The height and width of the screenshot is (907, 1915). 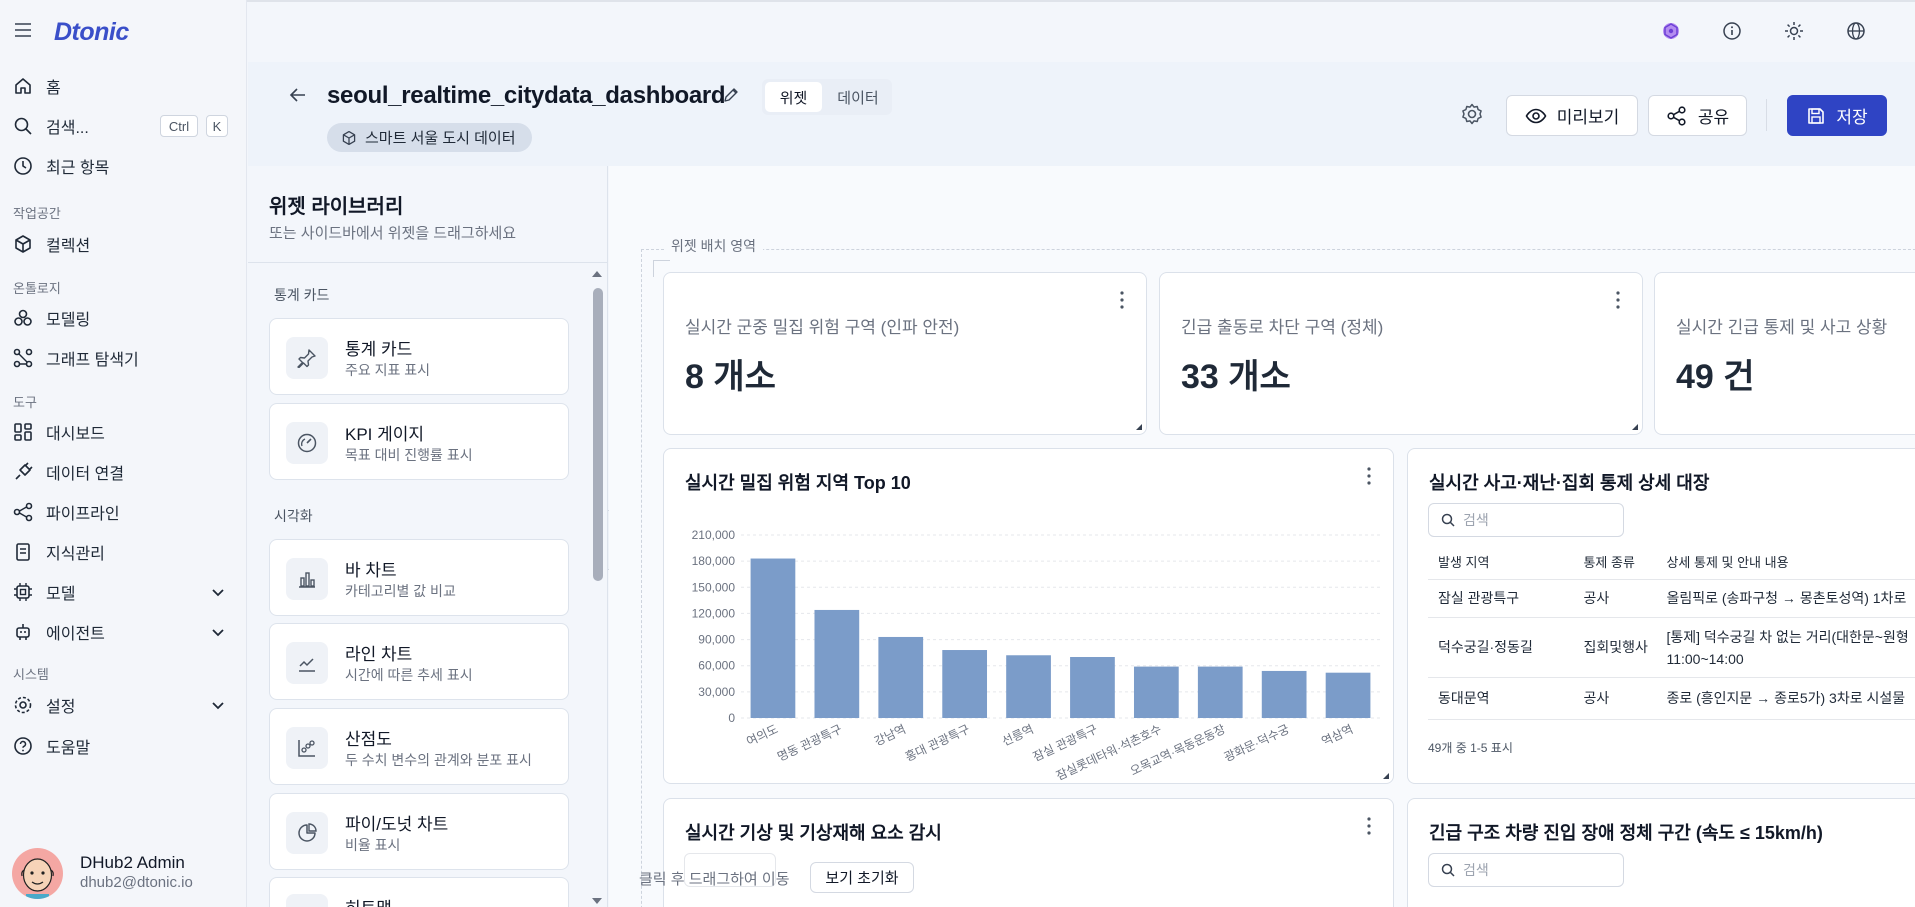 What do you see at coordinates (368, 900) in the screenshot?
I see `widget-card-title: 히트맵` at bounding box center [368, 900].